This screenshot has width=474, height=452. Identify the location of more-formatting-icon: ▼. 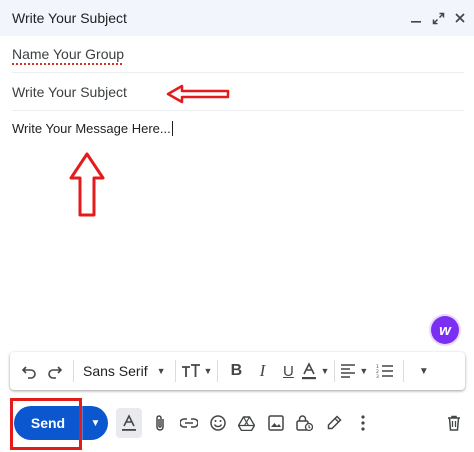
(422, 371).